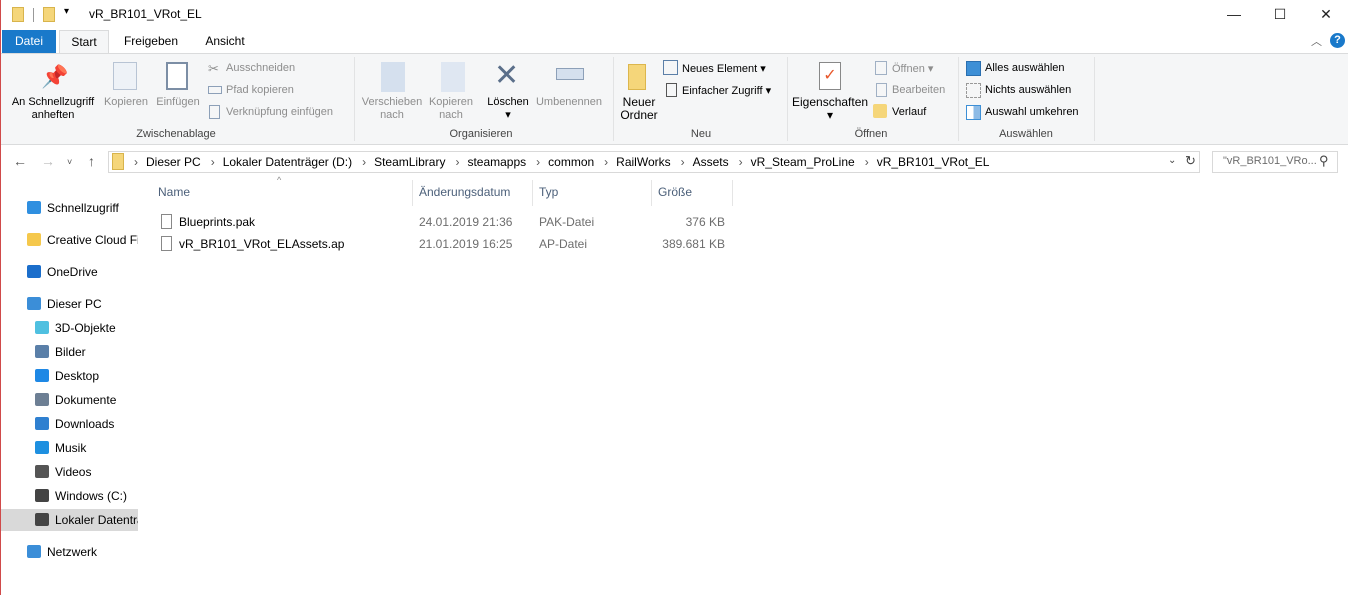 The width and height of the screenshot is (1348, 595). Describe the element at coordinates (42, 399) in the screenshot. I see `documents-icon` at that location.